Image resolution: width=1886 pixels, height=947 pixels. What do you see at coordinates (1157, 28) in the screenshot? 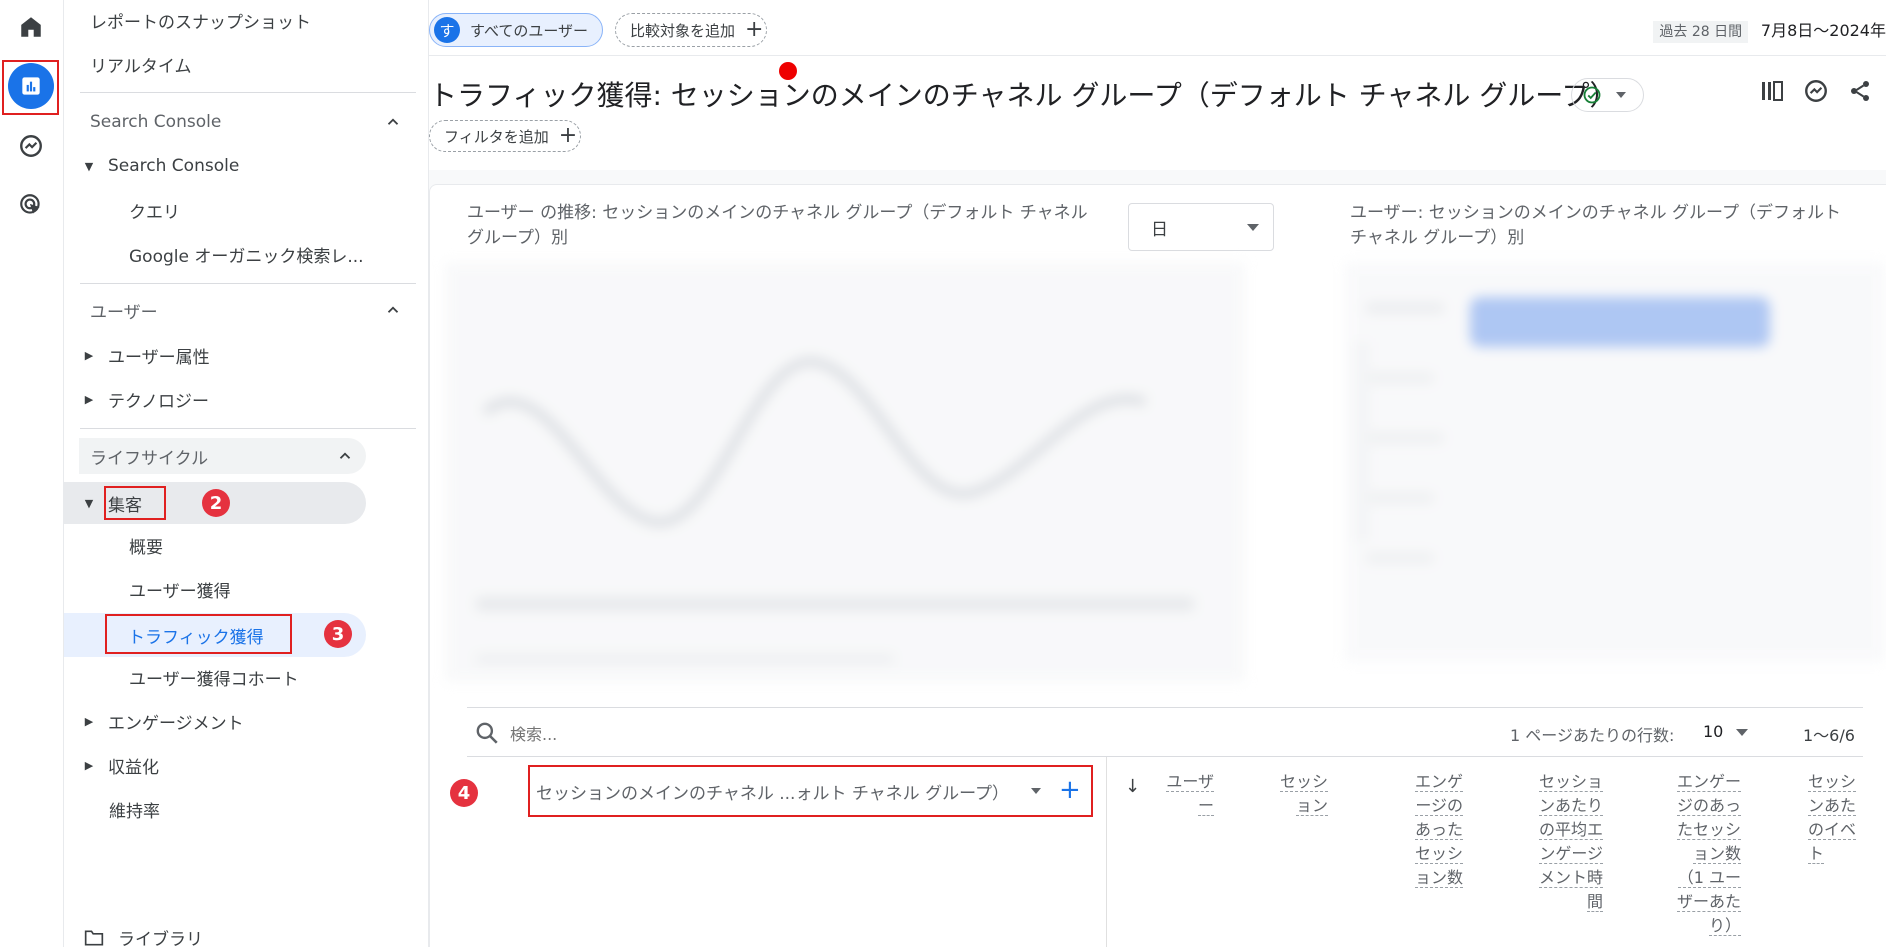
I see `top-bar: す すべてのユーザー 比較対象を追加 + 過去 28 日間 7月8日～2024年` at bounding box center [1157, 28].